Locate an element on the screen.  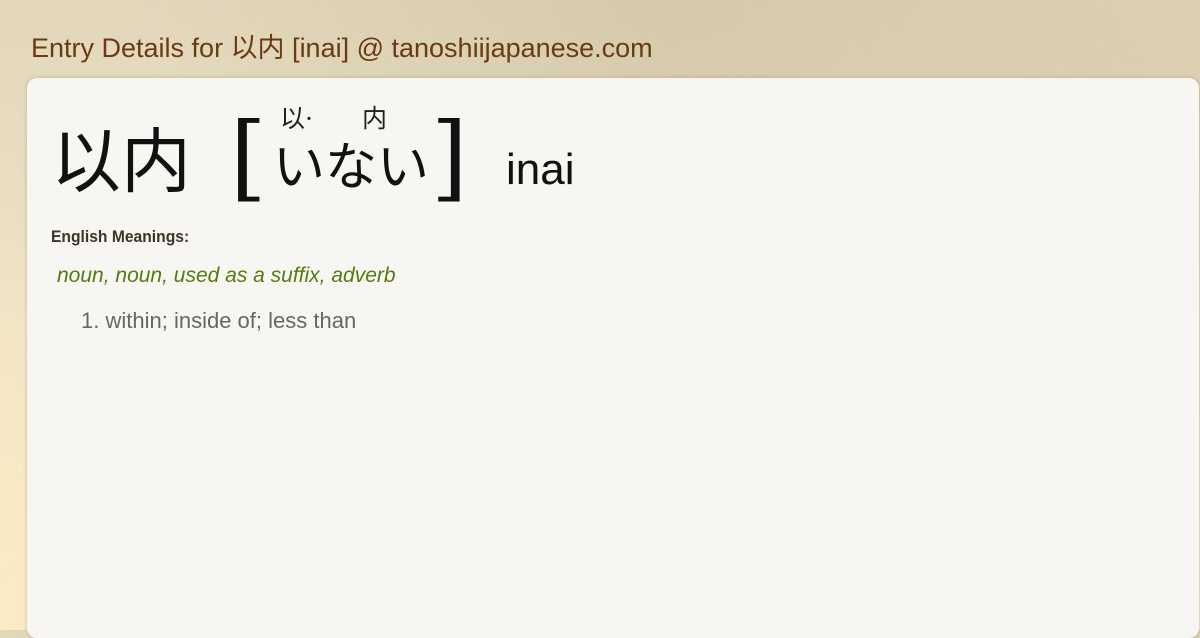
entry-kanji: 以内 is located at coordinates (121, 162).